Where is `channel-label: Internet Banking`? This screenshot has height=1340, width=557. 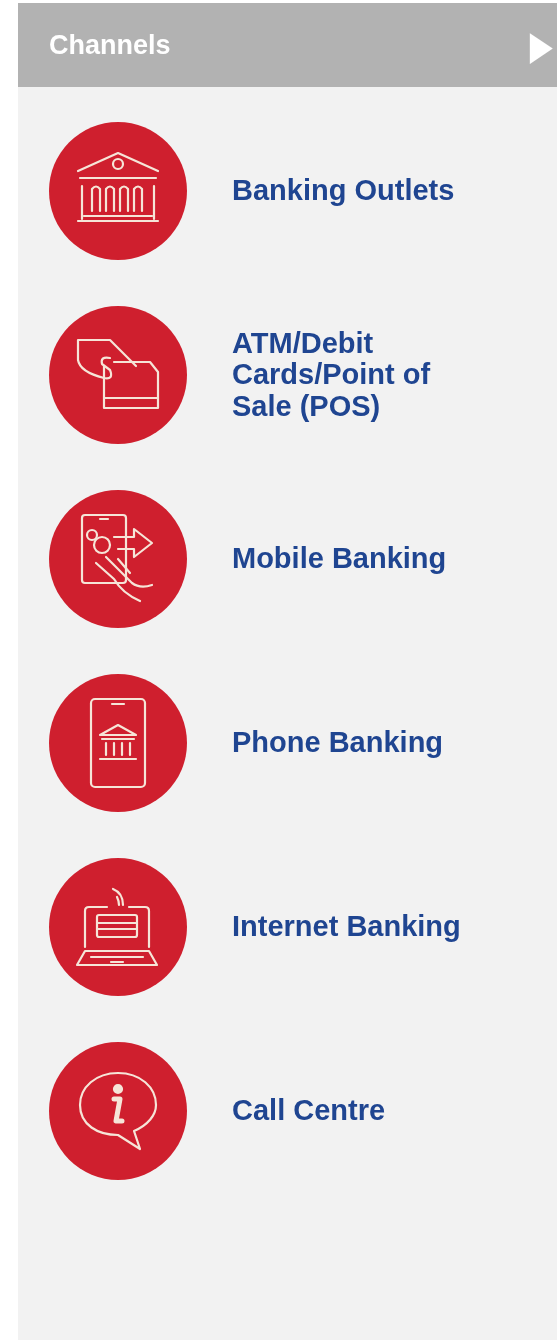
channel-label: Internet Banking is located at coordinates (346, 927).